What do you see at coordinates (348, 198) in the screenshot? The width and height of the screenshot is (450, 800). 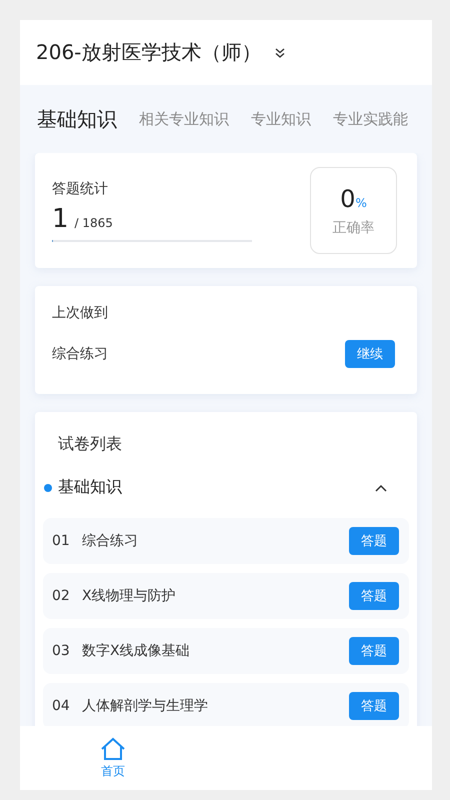 I see `accuracy-value: 0` at bounding box center [348, 198].